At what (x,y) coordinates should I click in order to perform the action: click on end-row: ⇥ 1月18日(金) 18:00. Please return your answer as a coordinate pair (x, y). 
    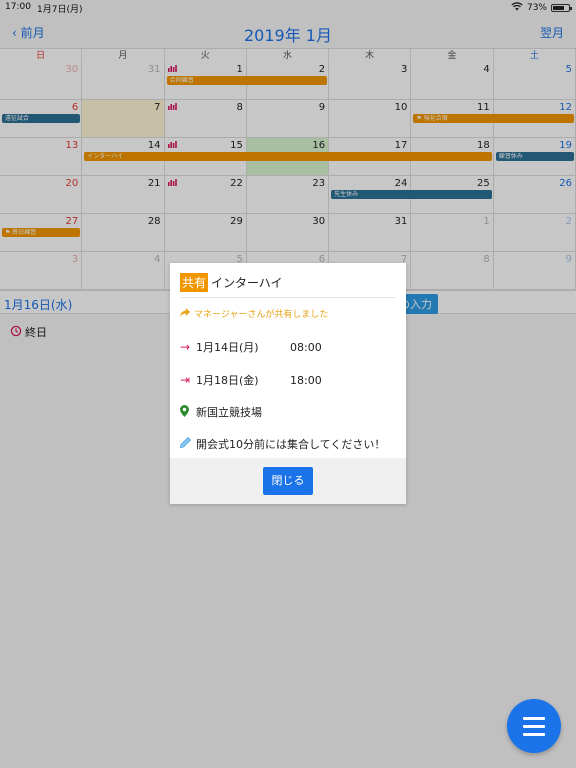
    Looking at the image, I should click on (251, 380).